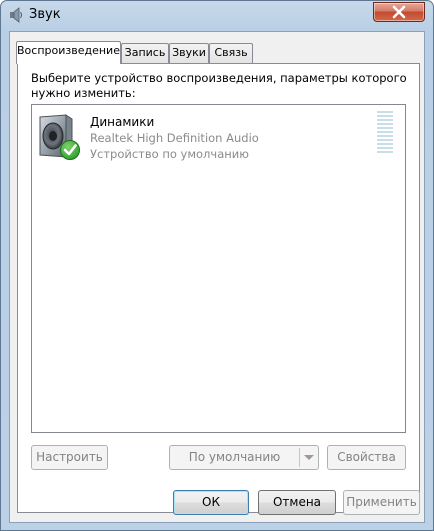 Image resolution: width=434 pixels, height=531 pixels. I want to click on close-button, so click(399, 12).